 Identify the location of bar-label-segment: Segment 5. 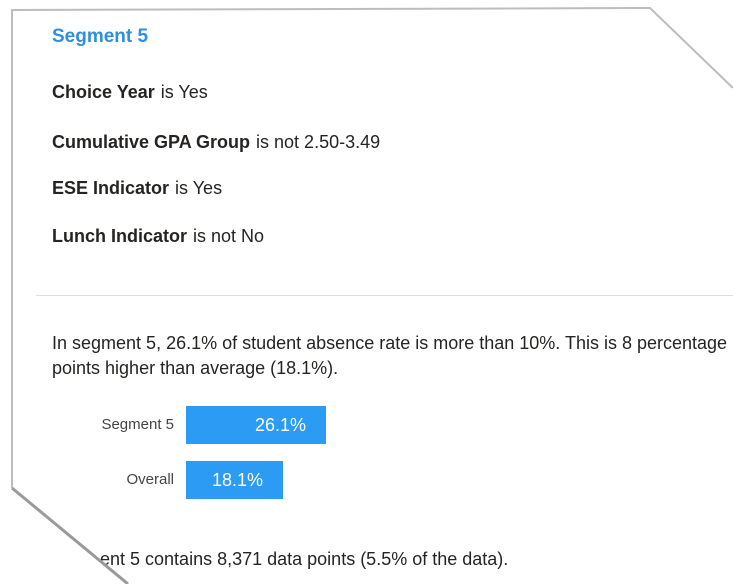
(137, 424).